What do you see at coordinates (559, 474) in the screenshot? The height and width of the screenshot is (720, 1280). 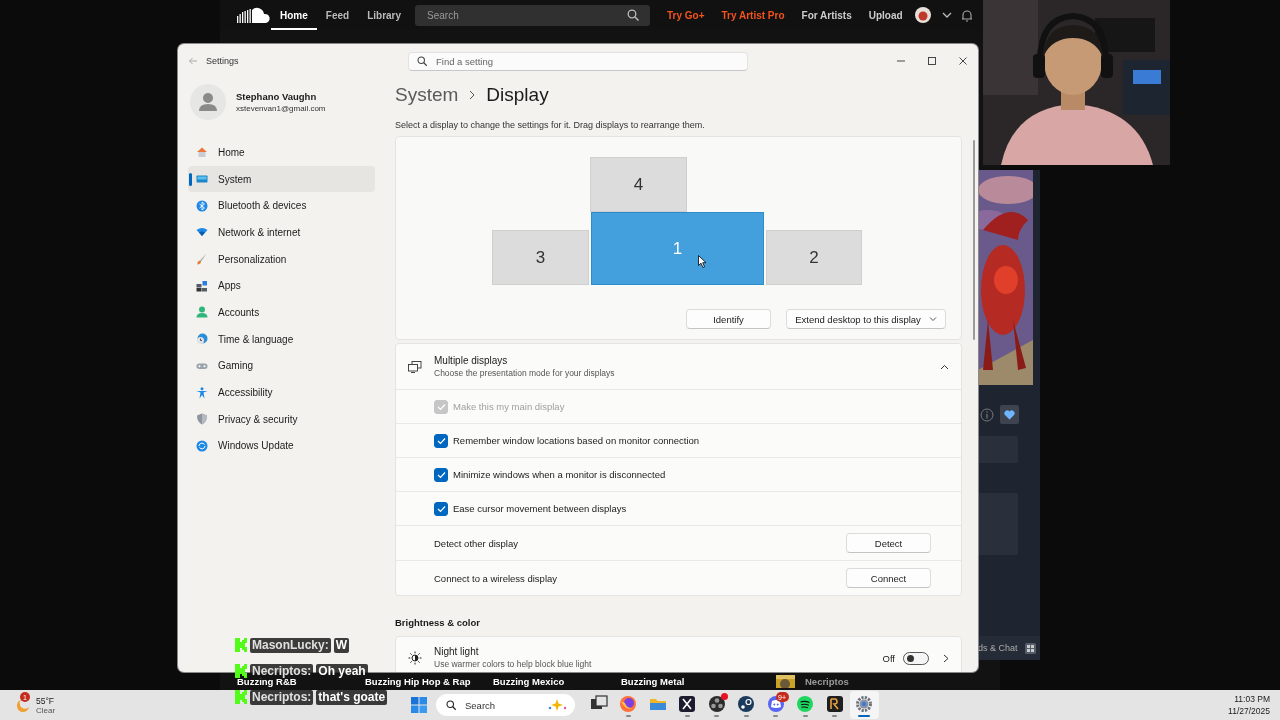 I see `checkbox-label: Minimize windows when a monitor is disconnected` at bounding box center [559, 474].